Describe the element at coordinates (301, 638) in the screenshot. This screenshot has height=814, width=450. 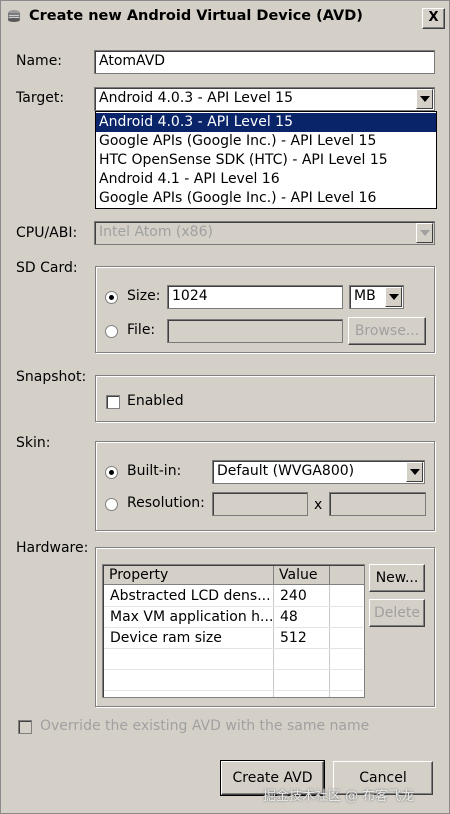
I see `table-row-value: 512` at that location.